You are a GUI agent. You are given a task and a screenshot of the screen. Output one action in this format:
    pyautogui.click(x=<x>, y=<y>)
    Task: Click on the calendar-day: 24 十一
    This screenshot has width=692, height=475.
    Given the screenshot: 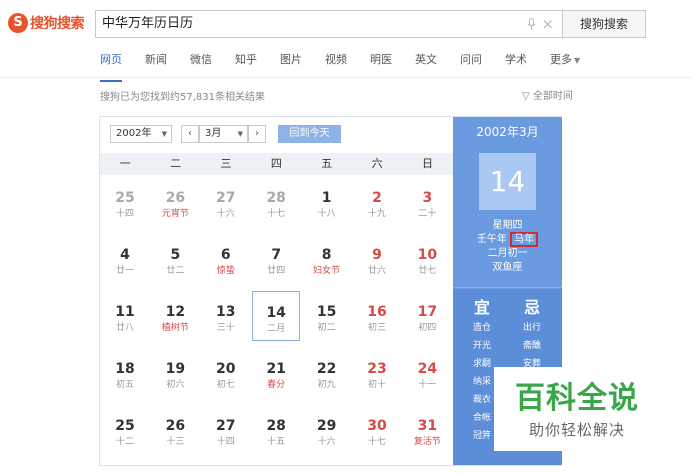 What is the action you would take?
    pyautogui.click(x=427, y=373)
    